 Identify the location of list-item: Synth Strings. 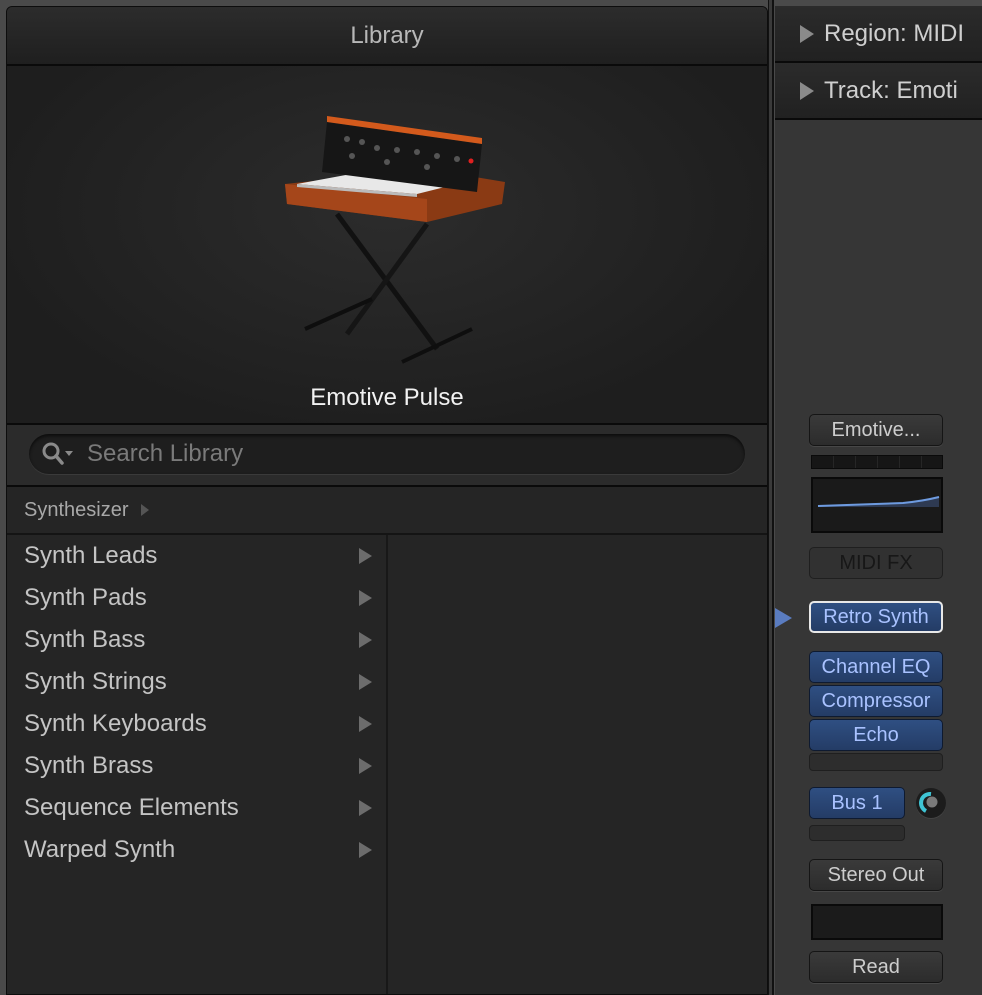
(196, 682).